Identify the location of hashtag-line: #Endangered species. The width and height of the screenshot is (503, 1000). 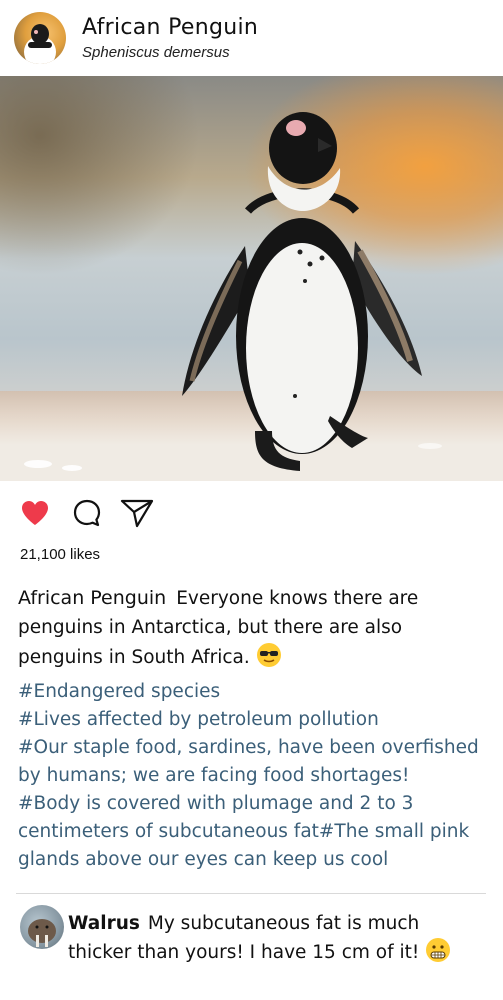
(257, 692).